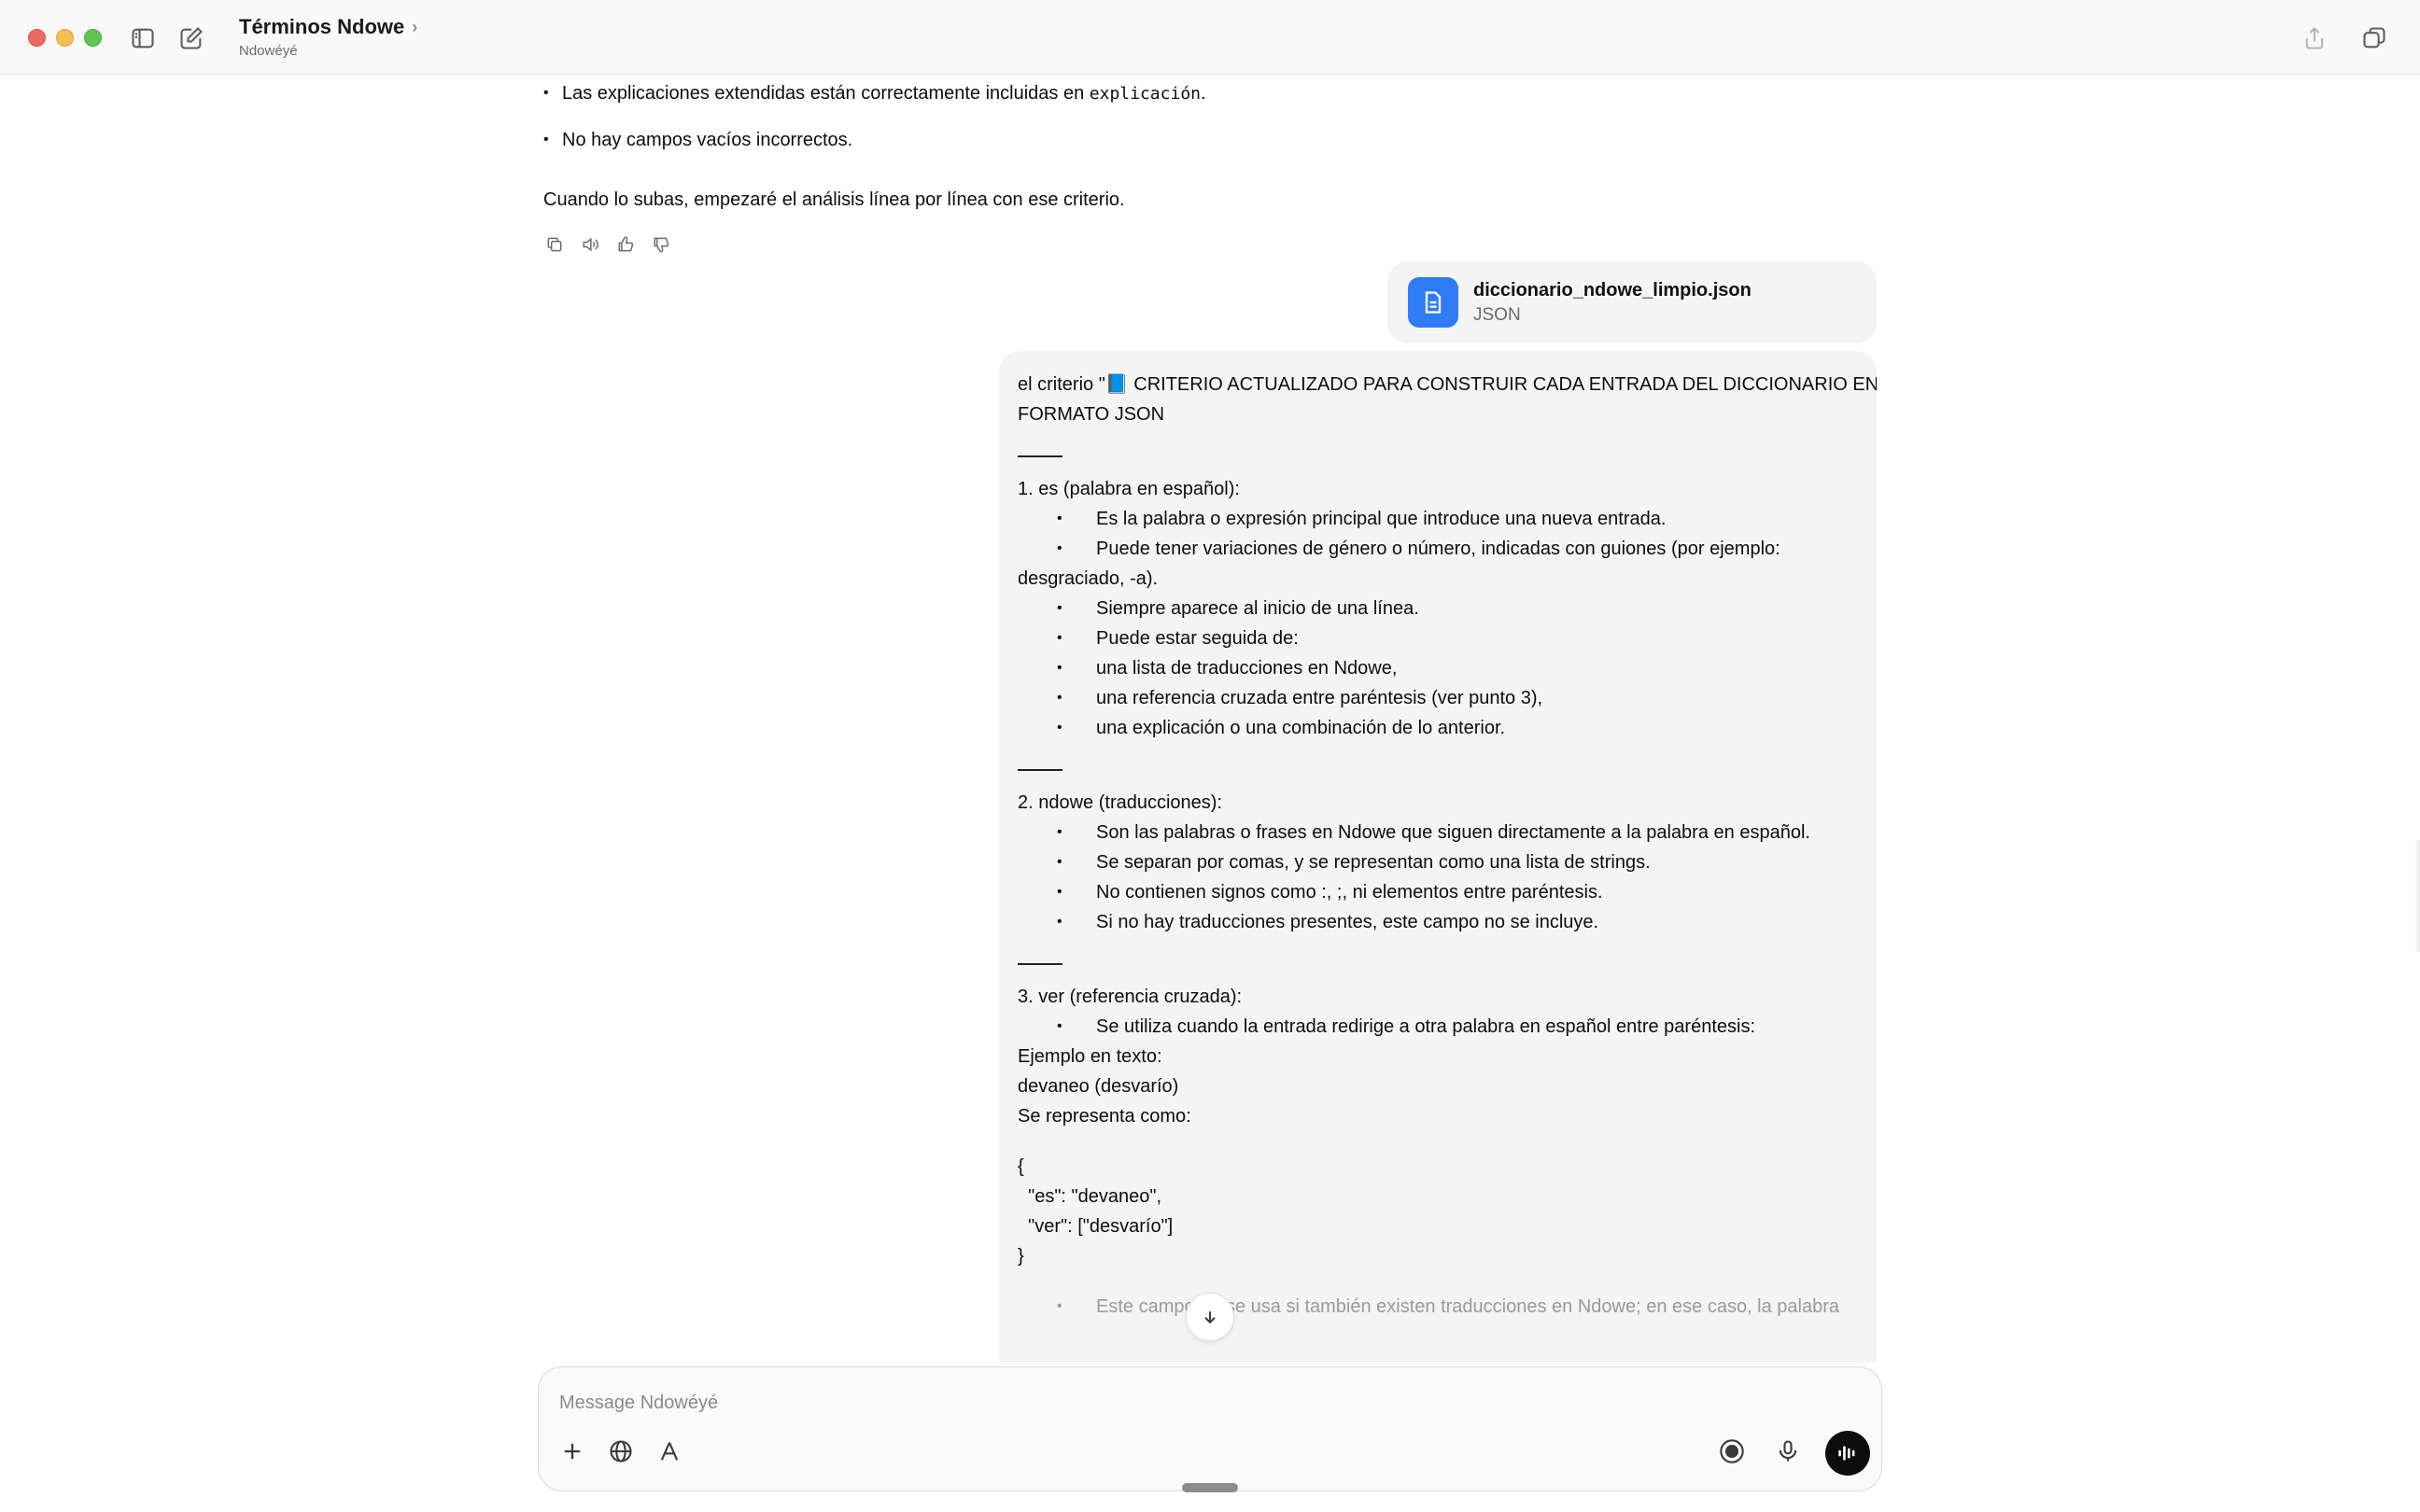 The height and width of the screenshot is (1512, 2420). I want to click on read-aloud-icon, so click(590, 244).